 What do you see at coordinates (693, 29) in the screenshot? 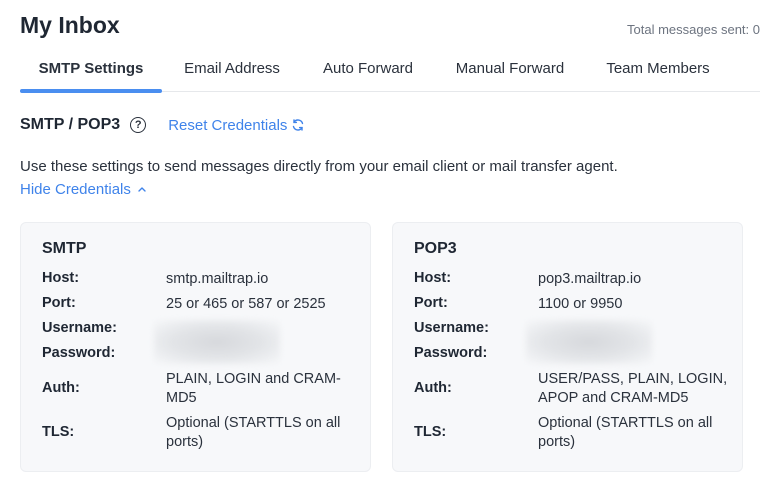
I see `total-messages-counter: Total messages sent: 0` at bounding box center [693, 29].